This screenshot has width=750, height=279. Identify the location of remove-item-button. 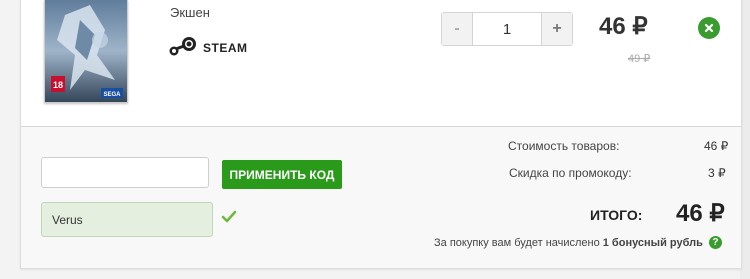
(709, 28).